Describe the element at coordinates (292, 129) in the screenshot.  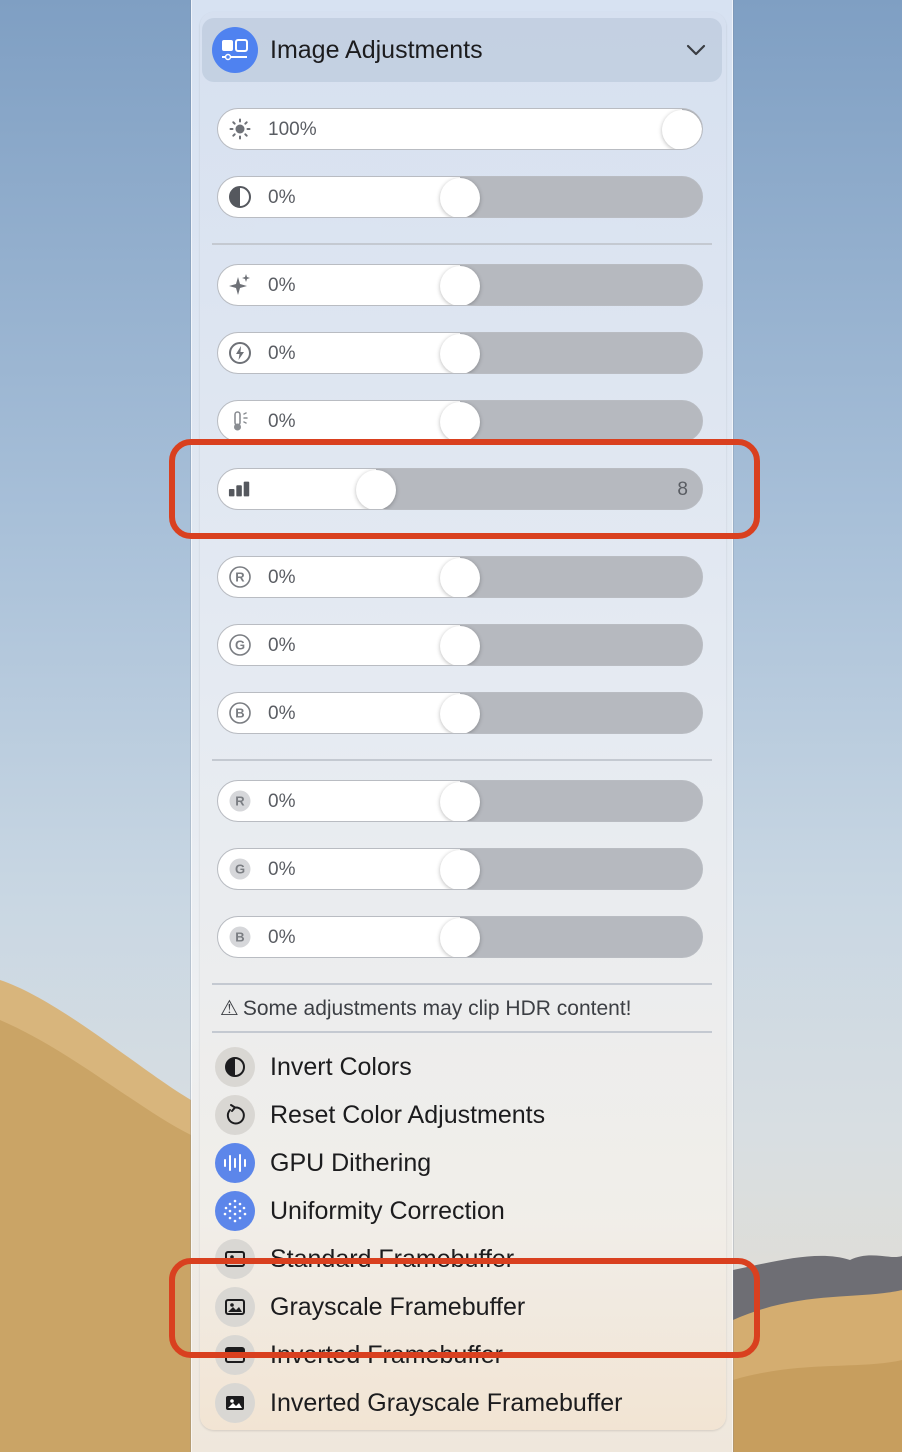
I see `slider-value-label: 100%` at that location.